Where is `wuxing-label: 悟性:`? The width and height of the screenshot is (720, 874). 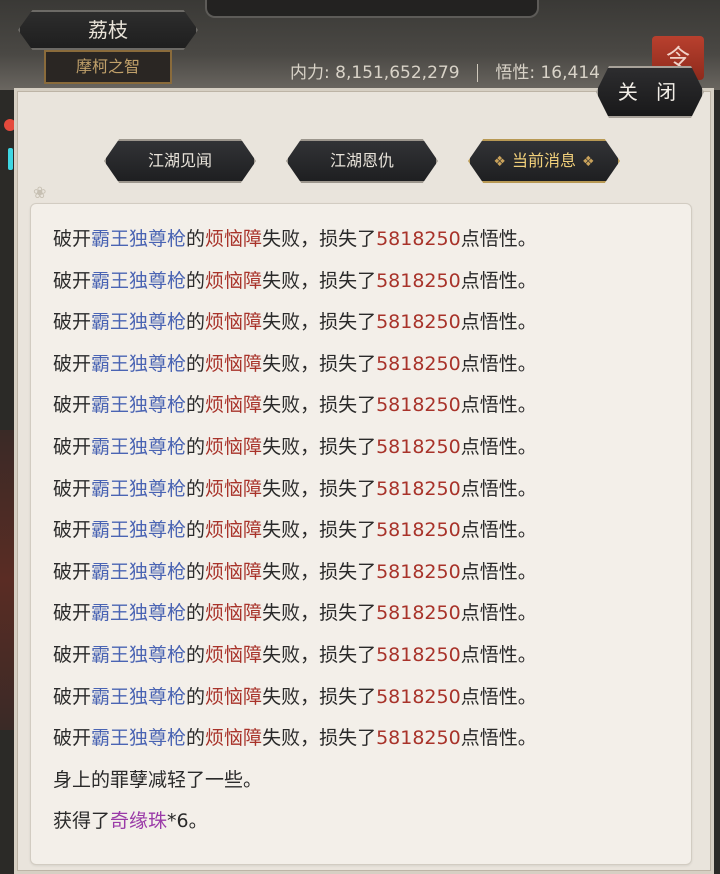 wuxing-label: 悟性: is located at coordinates (515, 73).